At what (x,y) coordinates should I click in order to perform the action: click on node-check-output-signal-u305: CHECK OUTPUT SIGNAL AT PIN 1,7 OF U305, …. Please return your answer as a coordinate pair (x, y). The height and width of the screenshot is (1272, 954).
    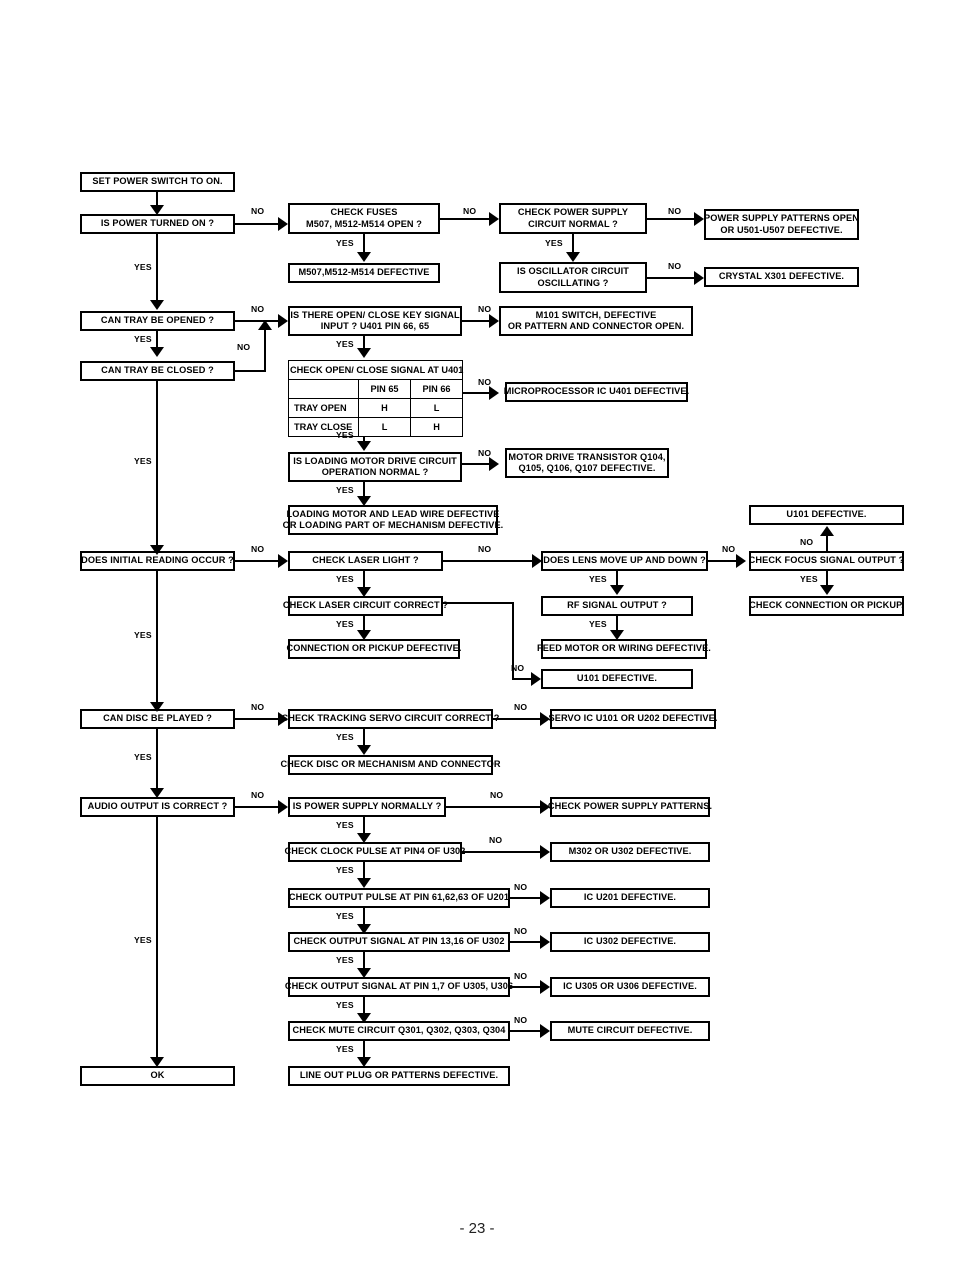
    Looking at the image, I should click on (399, 987).